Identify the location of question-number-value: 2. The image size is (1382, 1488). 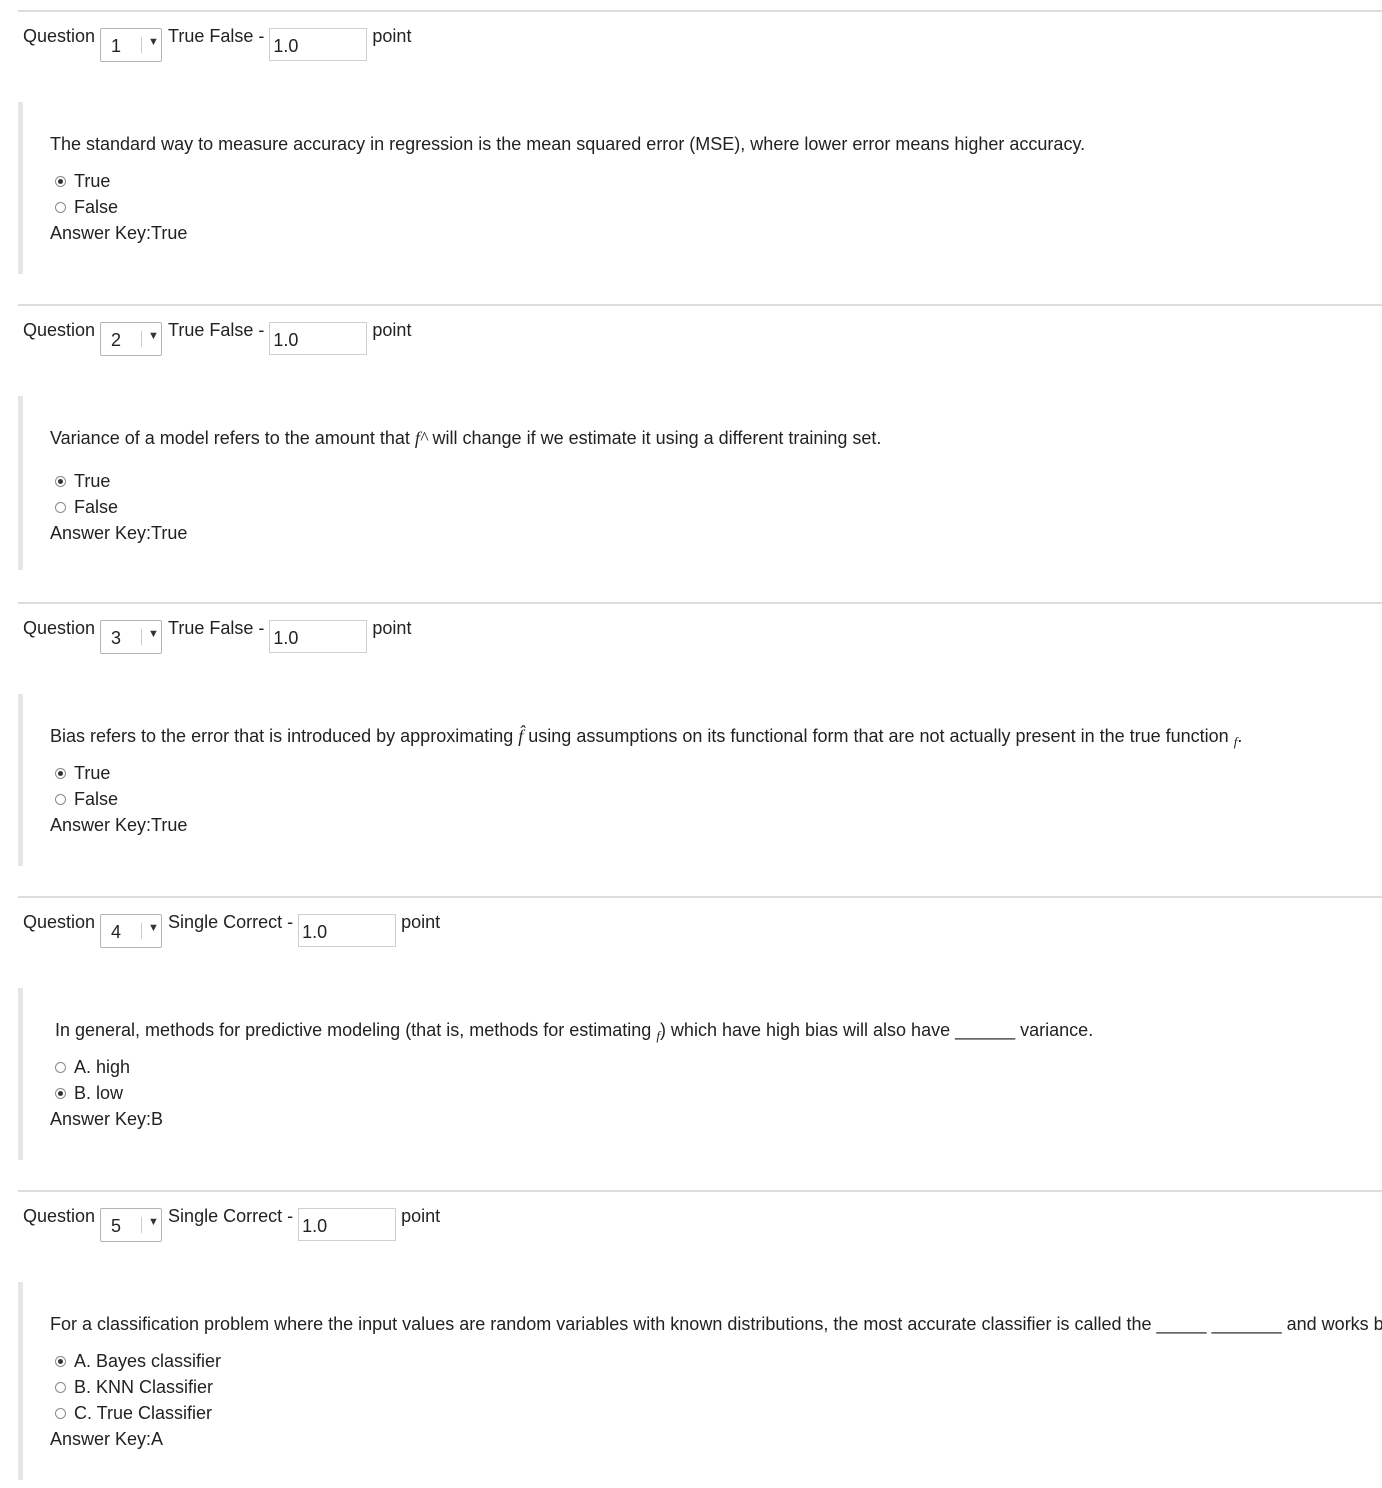
(116, 340).